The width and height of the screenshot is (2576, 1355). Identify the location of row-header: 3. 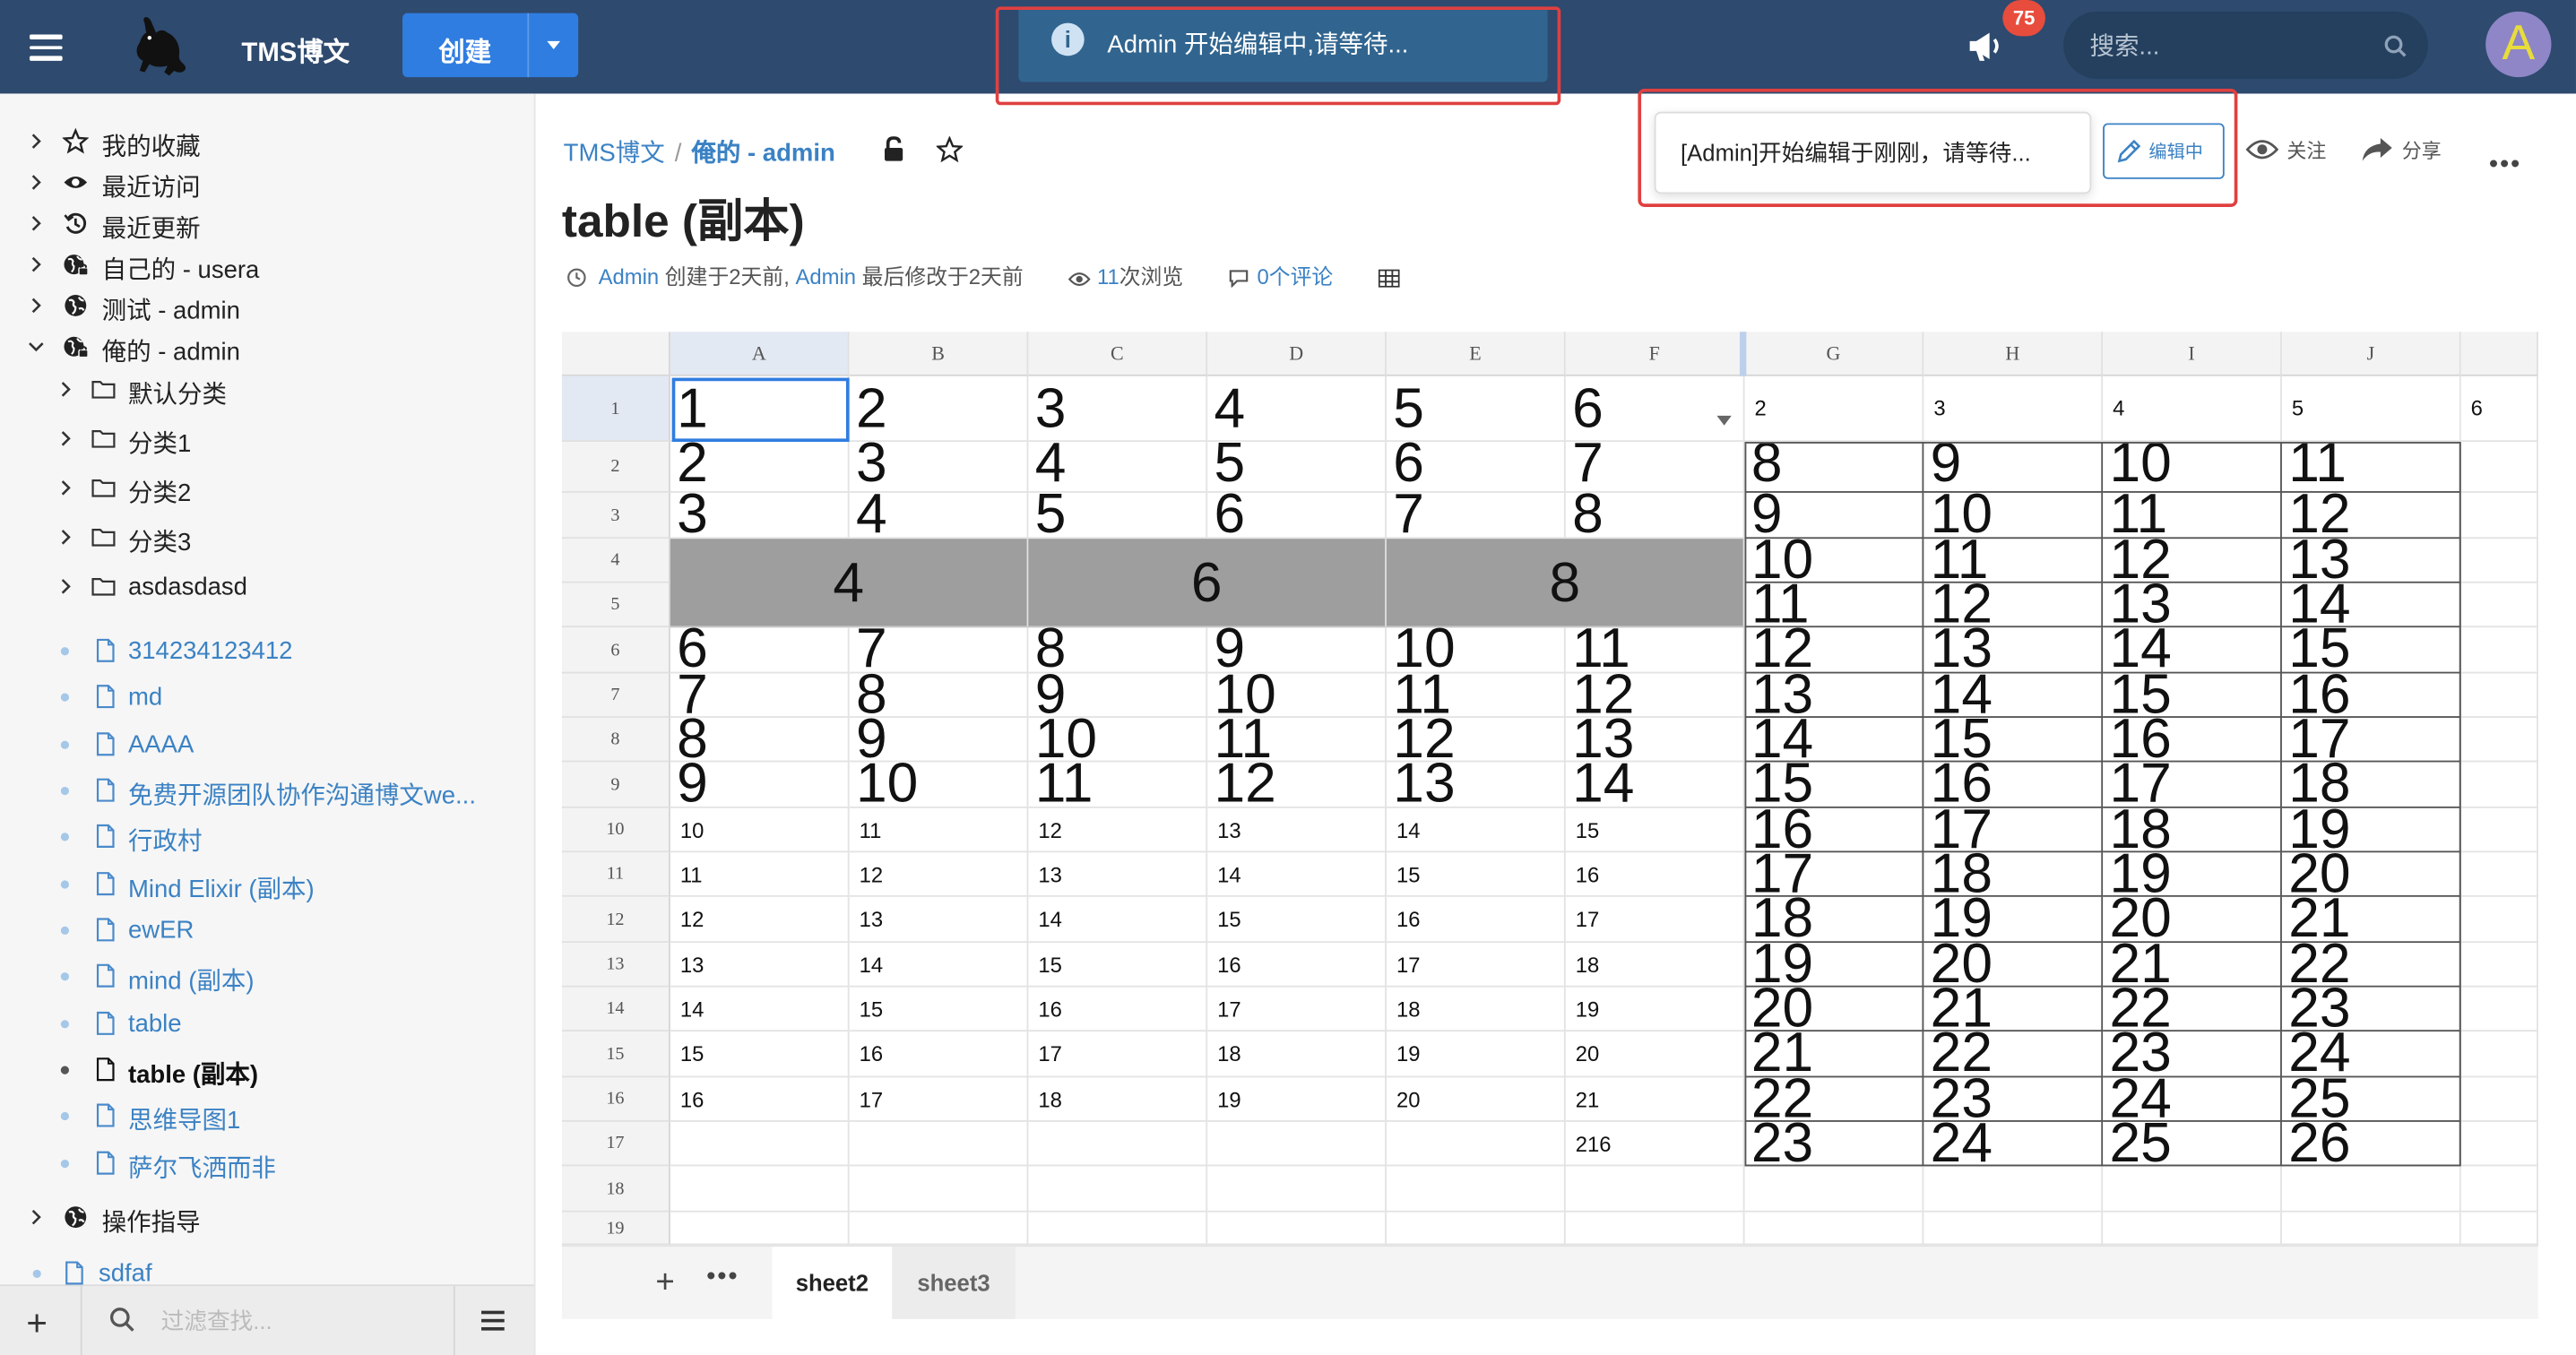
(615, 515).